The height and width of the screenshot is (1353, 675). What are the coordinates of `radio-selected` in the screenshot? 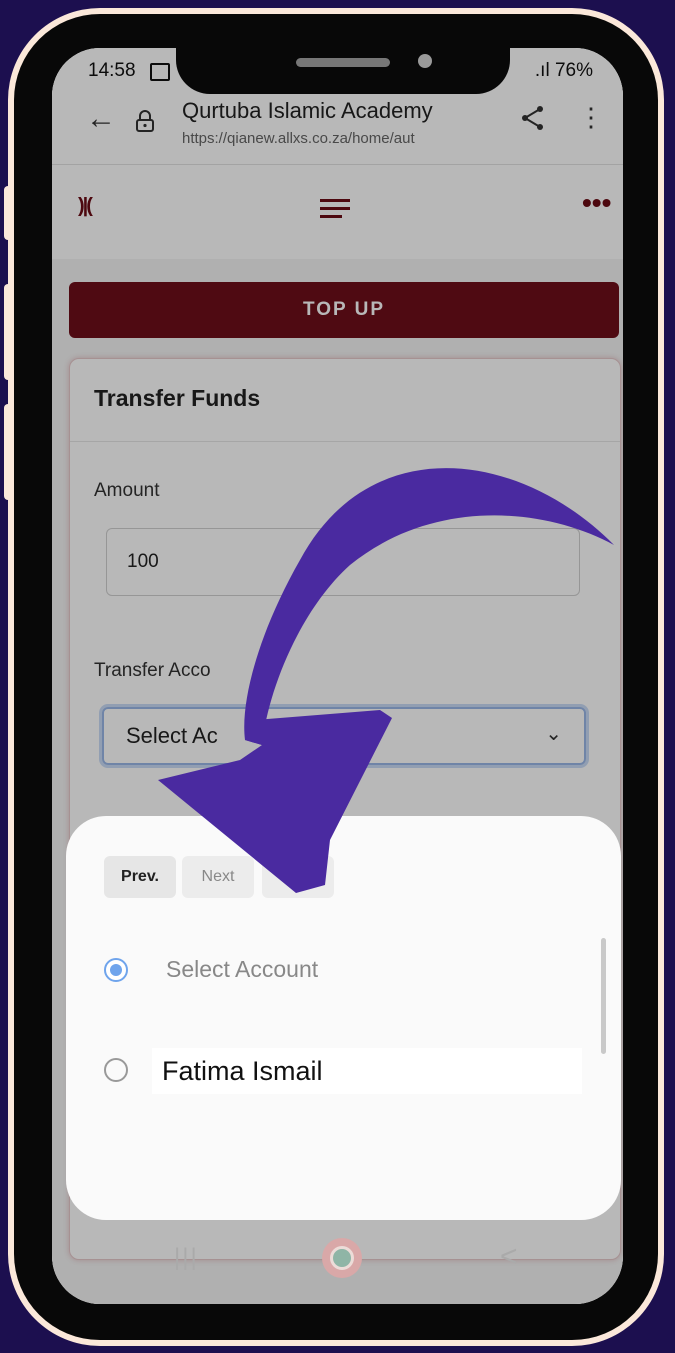 It's located at (116, 970).